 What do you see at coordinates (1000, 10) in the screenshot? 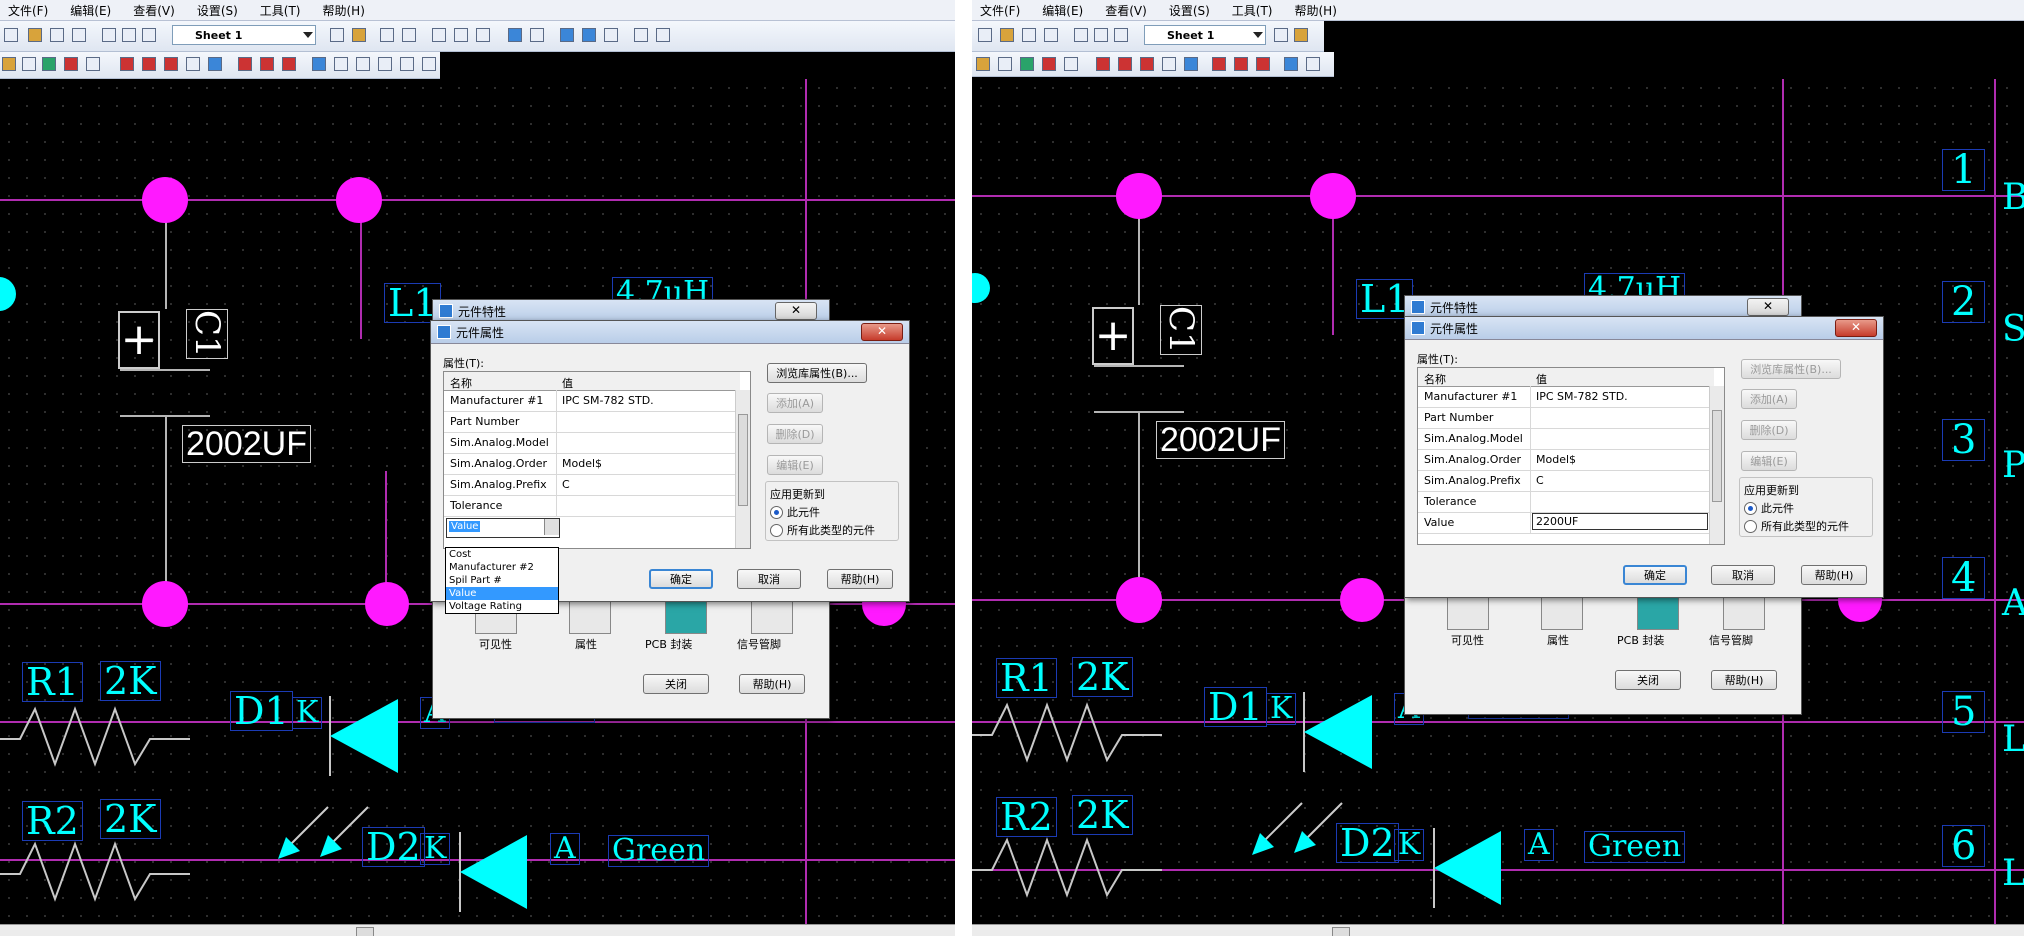
I see `menu-file: 文件(F)` at bounding box center [1000, 10].